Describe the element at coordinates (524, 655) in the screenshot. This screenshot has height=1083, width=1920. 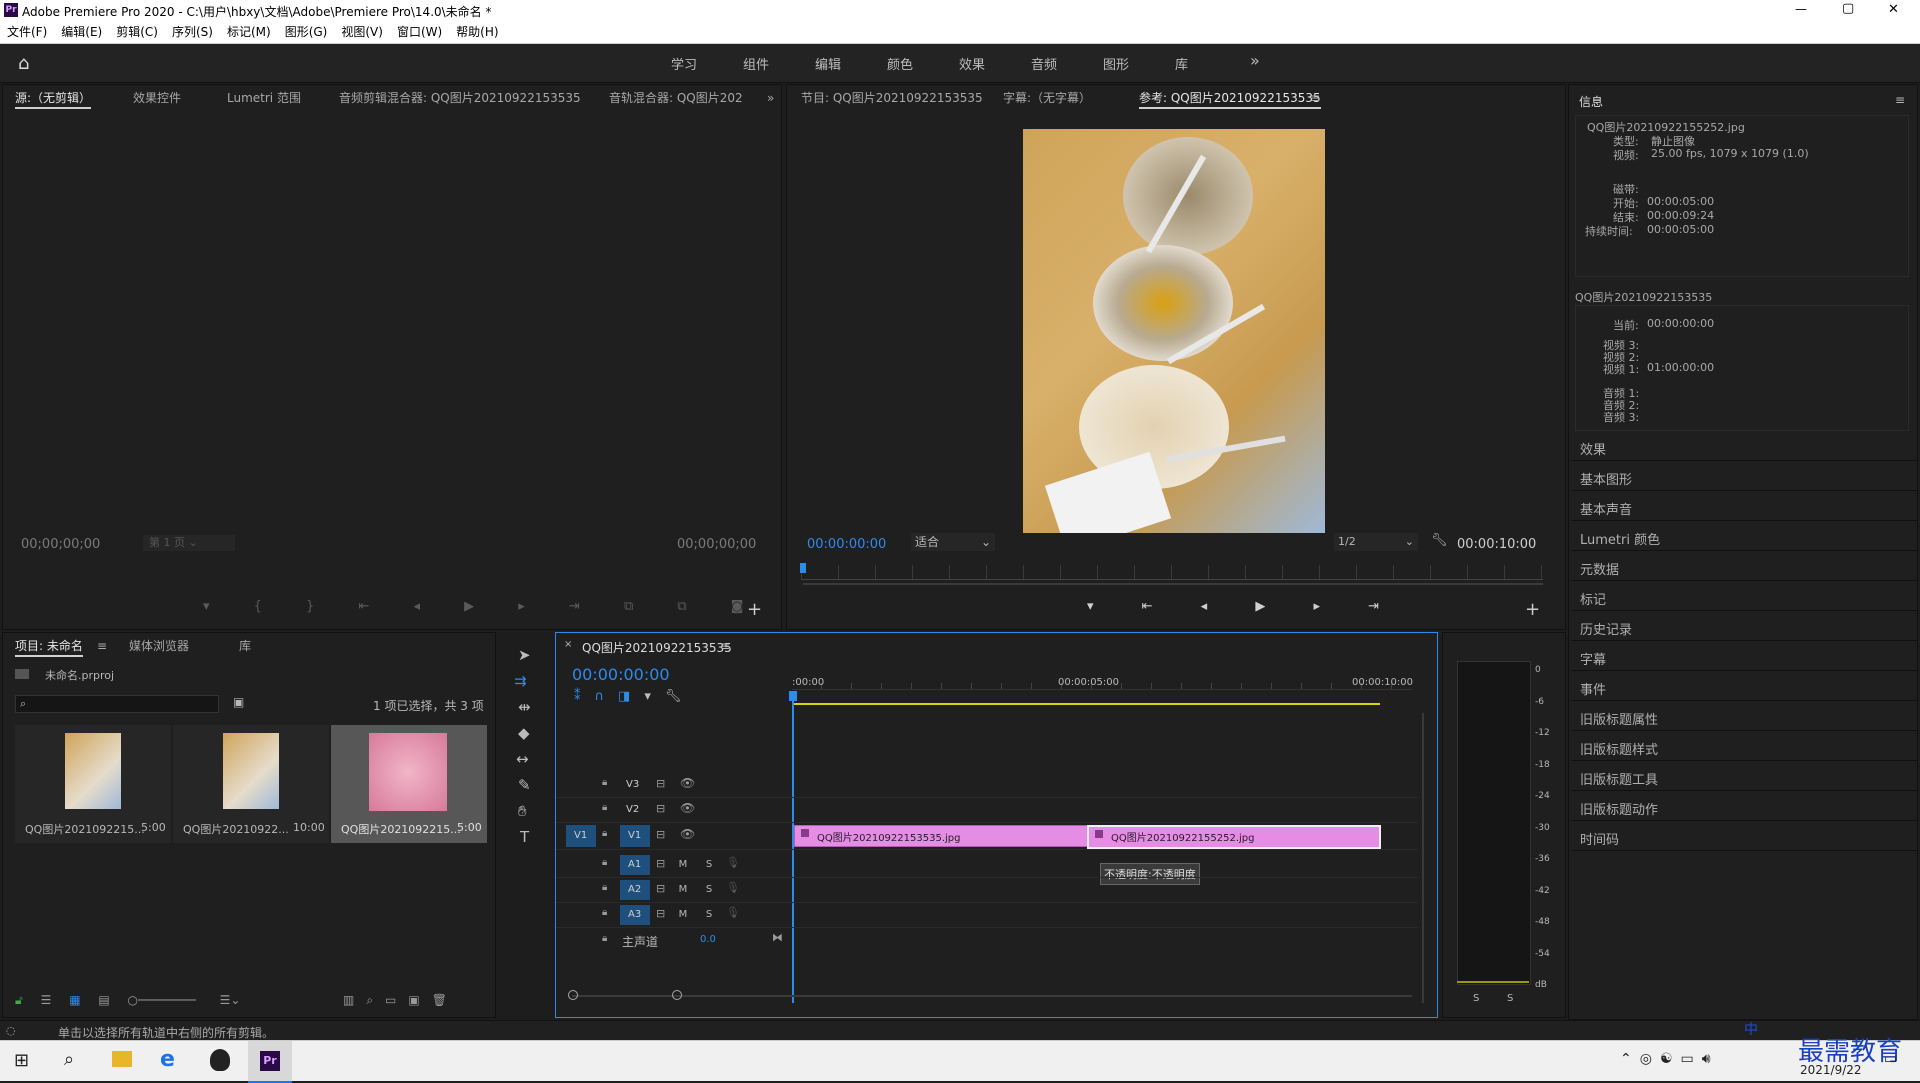
I see `selection-tool-icon: ➤` at that location.